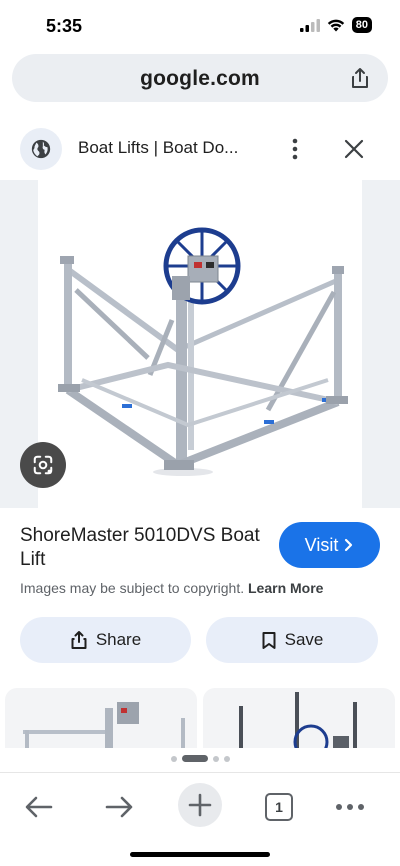 The height and width of the screenshot is (866, 400). I want to click on next-image-peek, so click(381, 344).